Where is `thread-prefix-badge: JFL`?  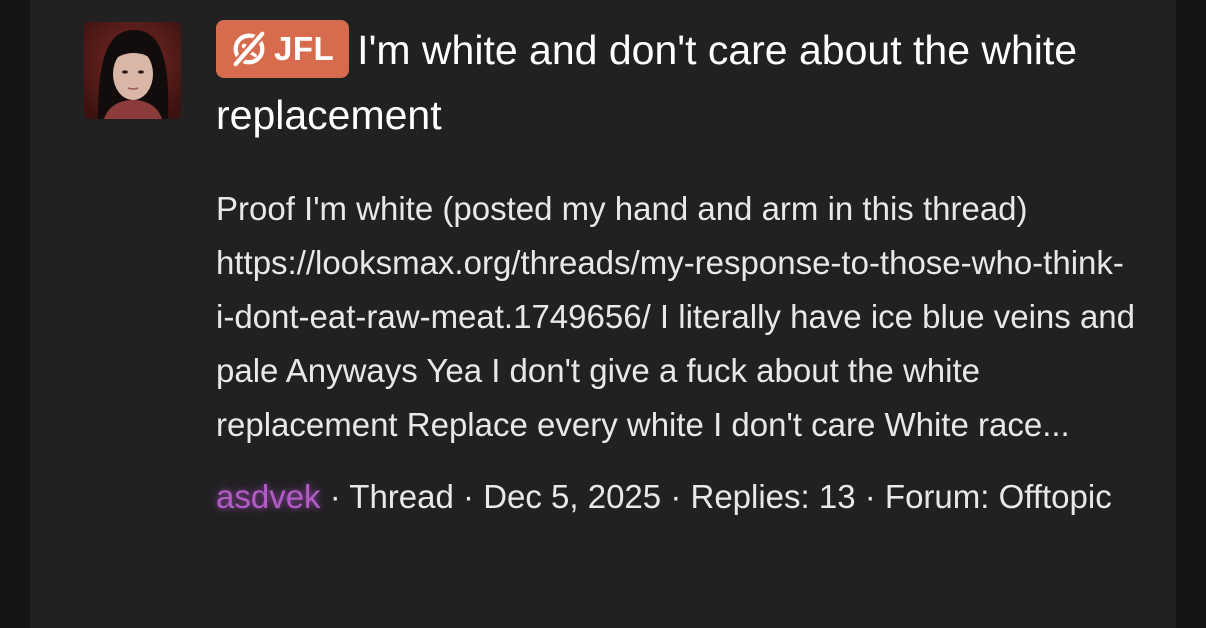 thread-prefix-badge: JFL is located at coordinates (283, 49).